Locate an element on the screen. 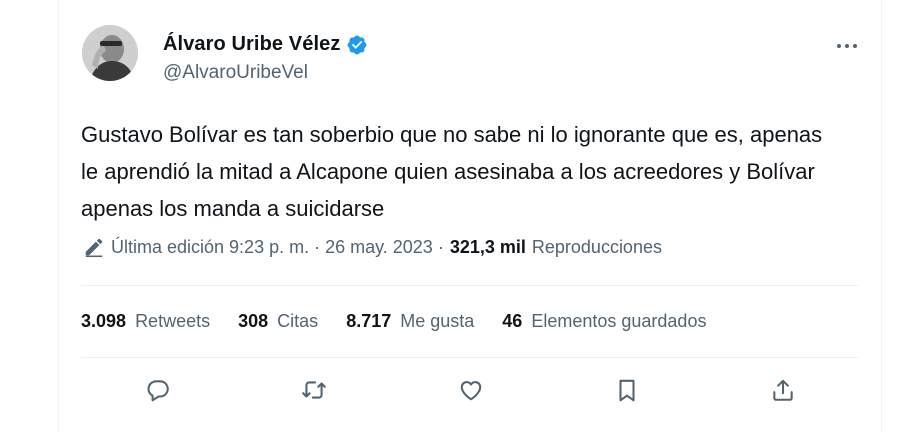  quotes-label: Citas is located at coordinates (298, 321).